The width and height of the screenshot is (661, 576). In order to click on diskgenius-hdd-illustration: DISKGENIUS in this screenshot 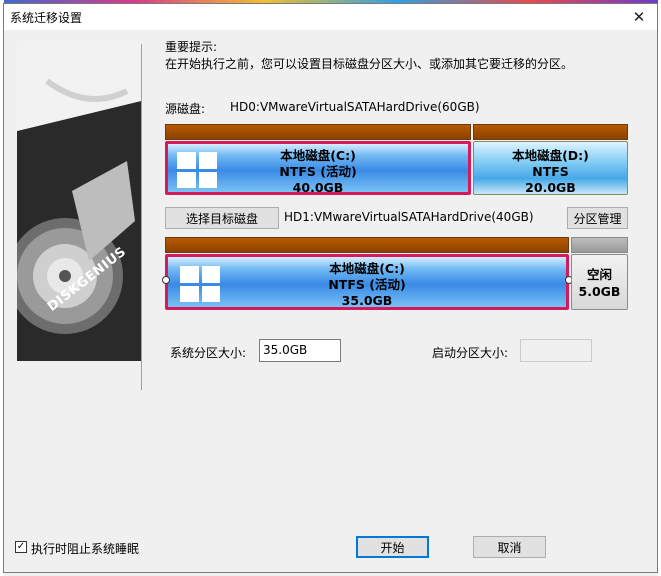, I will do `click(79, 201)`.